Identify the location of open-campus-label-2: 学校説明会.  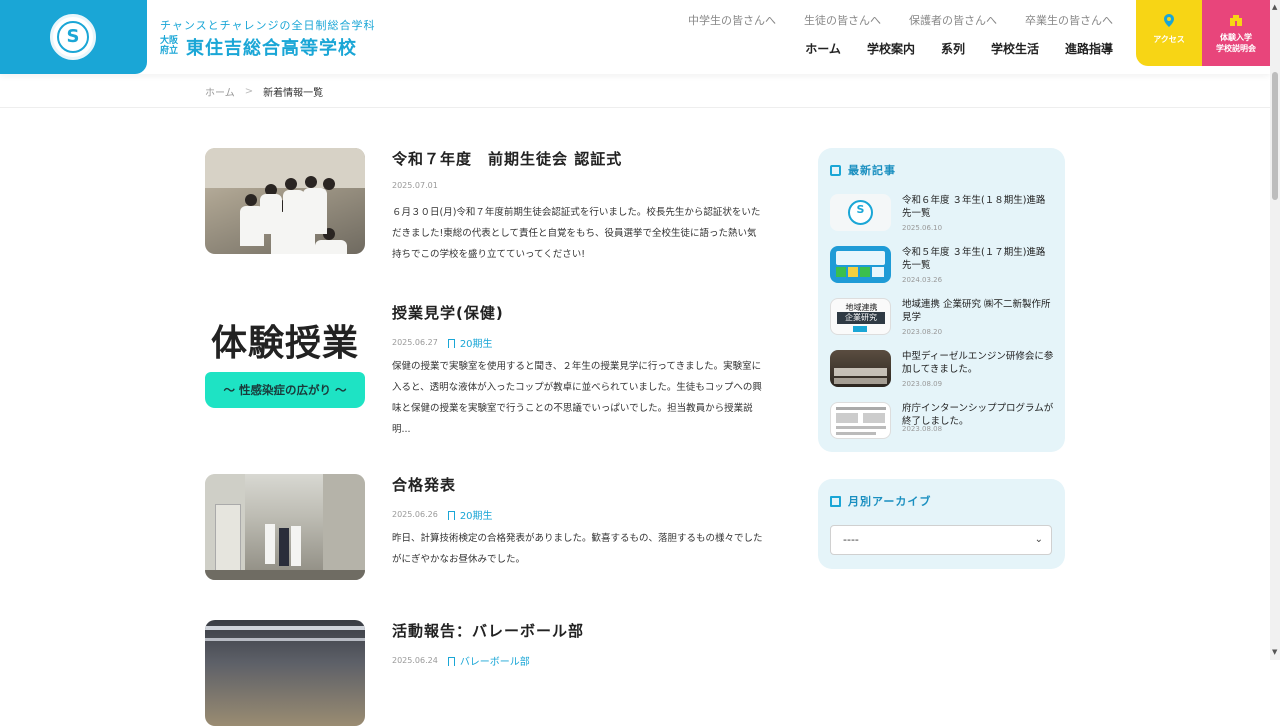
(1236, 48).